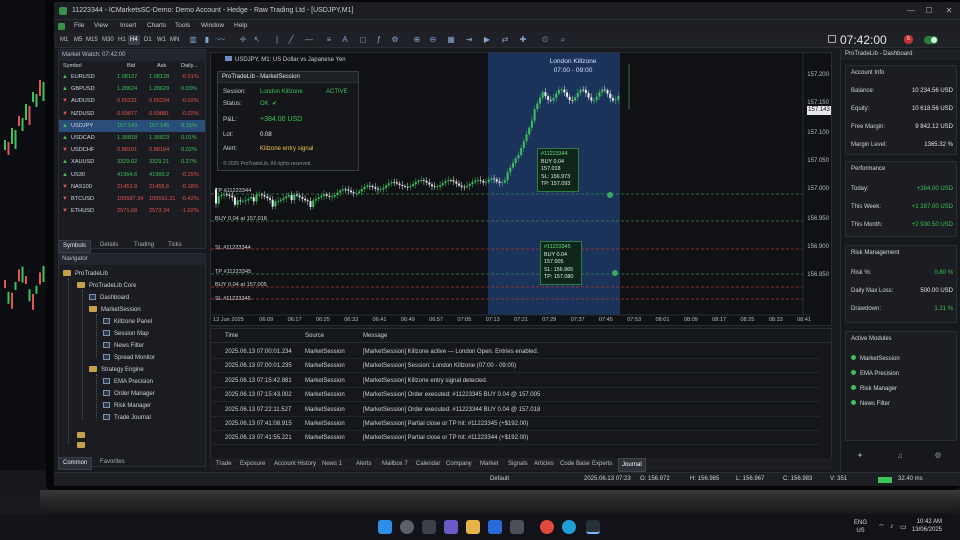 The image size is (960, 540). What do you see at coordinates (875, 359) in the screenshot?
I see `module-marketsession: MarketSession` at bounding box center [875, 359].